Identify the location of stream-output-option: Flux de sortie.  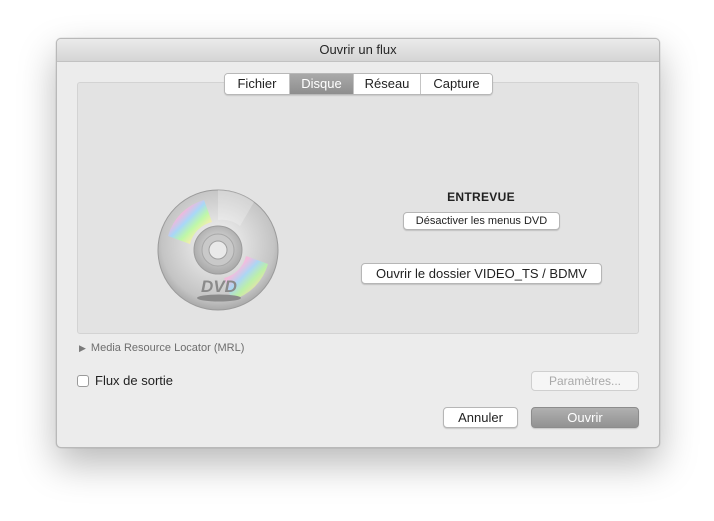
(125, 380).